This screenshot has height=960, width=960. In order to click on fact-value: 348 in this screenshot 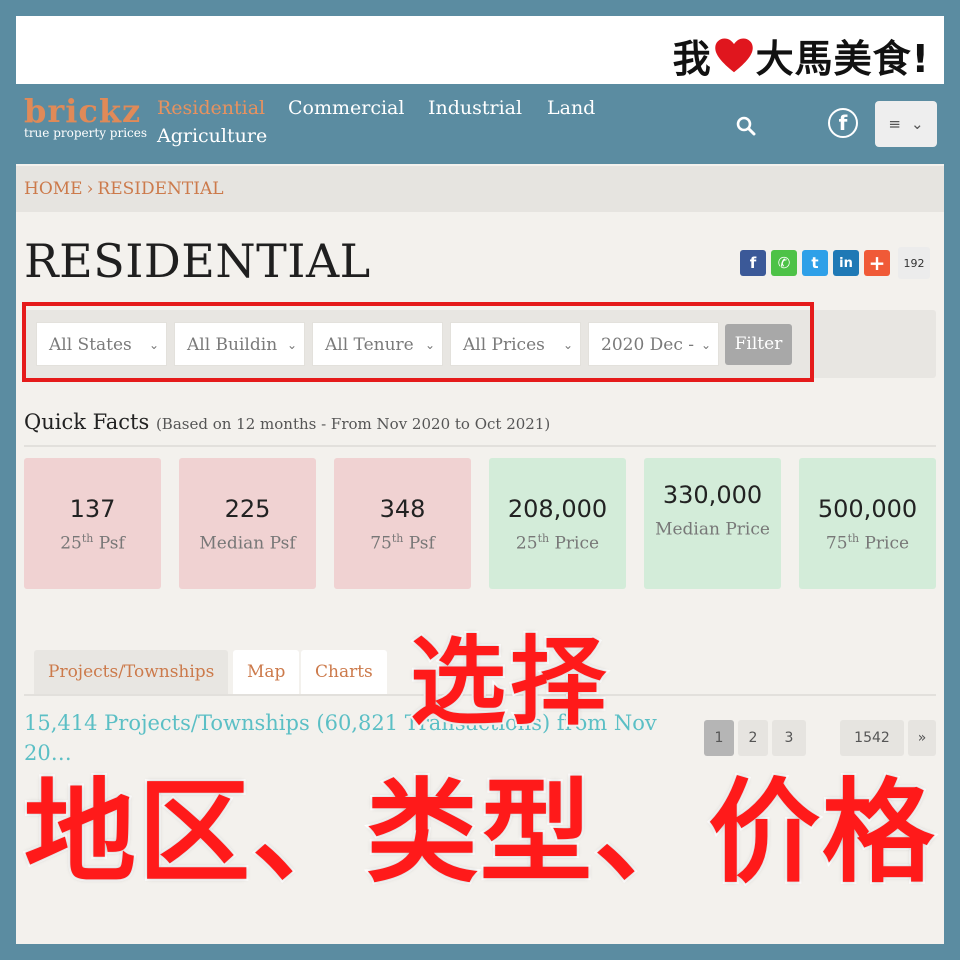, I will do `click(402, 509)`.